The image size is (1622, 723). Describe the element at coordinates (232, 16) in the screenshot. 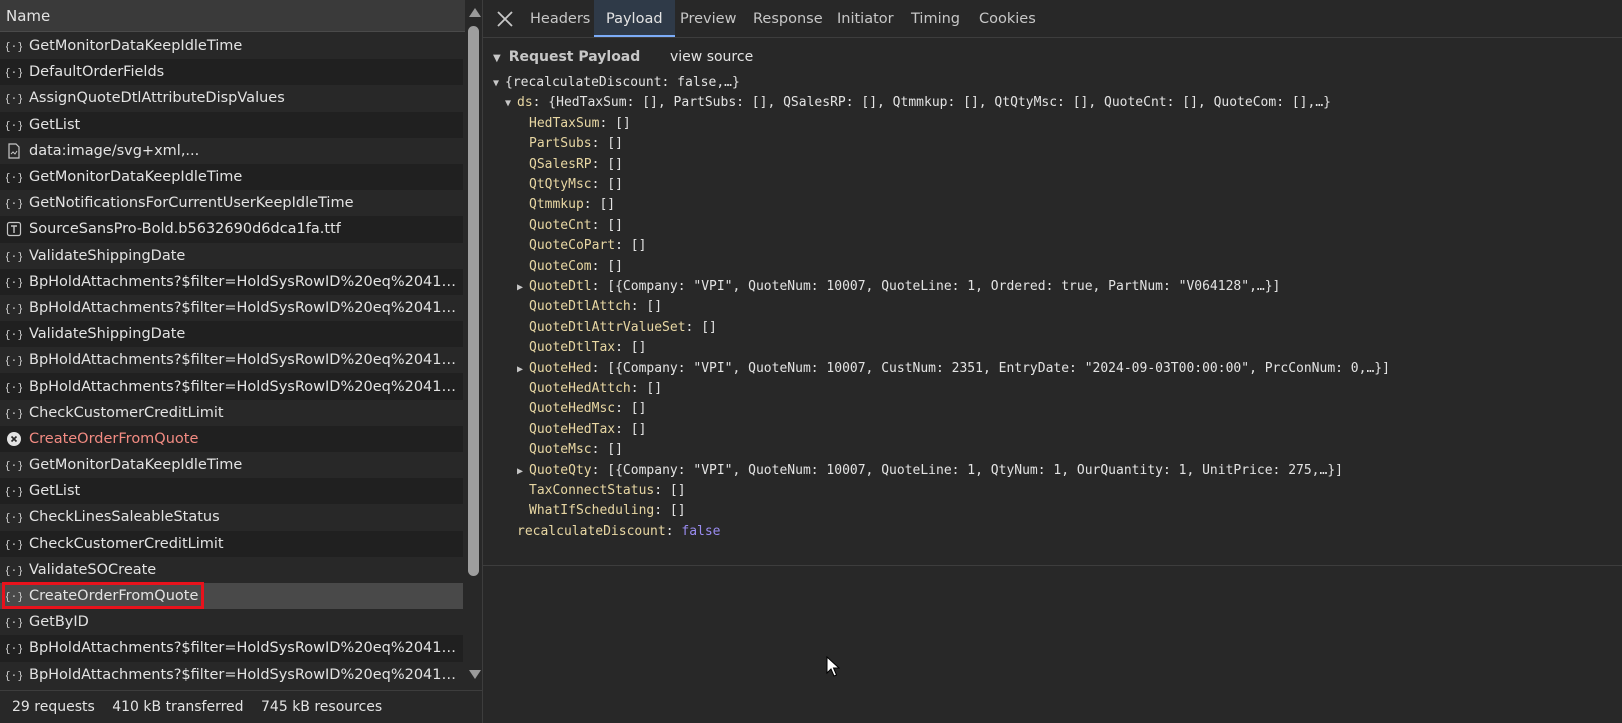

I see `name-column-header: Name` at that location.